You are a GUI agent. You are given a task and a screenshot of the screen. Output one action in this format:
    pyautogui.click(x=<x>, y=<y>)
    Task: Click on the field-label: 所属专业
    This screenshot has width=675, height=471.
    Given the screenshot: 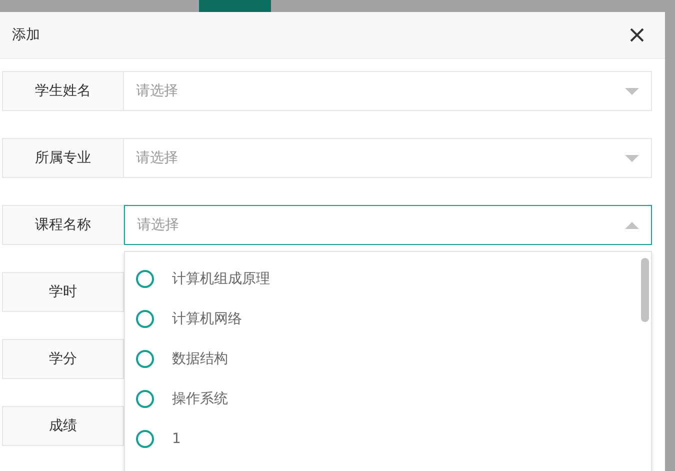 What is the action you would take?
    pyautogui.click(x=63, y=158)
    